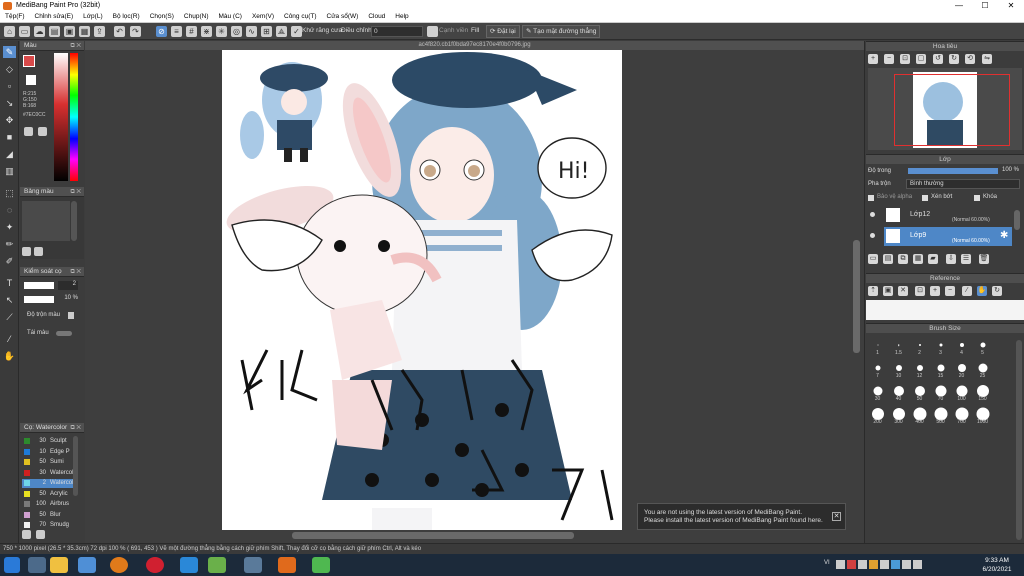  Describe the element at coordinates (9, 210) in the screenshot. I see `lasso-tool-icon: ◌` at that location.